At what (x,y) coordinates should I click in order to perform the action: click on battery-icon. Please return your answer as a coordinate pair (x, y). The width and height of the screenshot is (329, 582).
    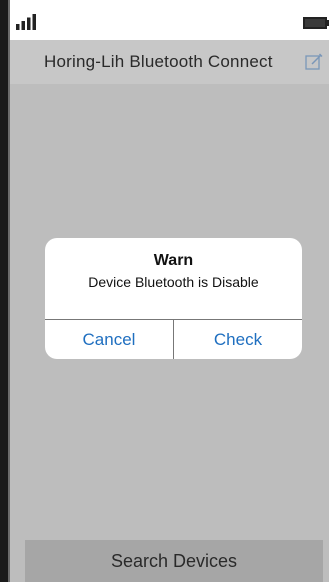
    Looking at the image, I should click on (315, 23).